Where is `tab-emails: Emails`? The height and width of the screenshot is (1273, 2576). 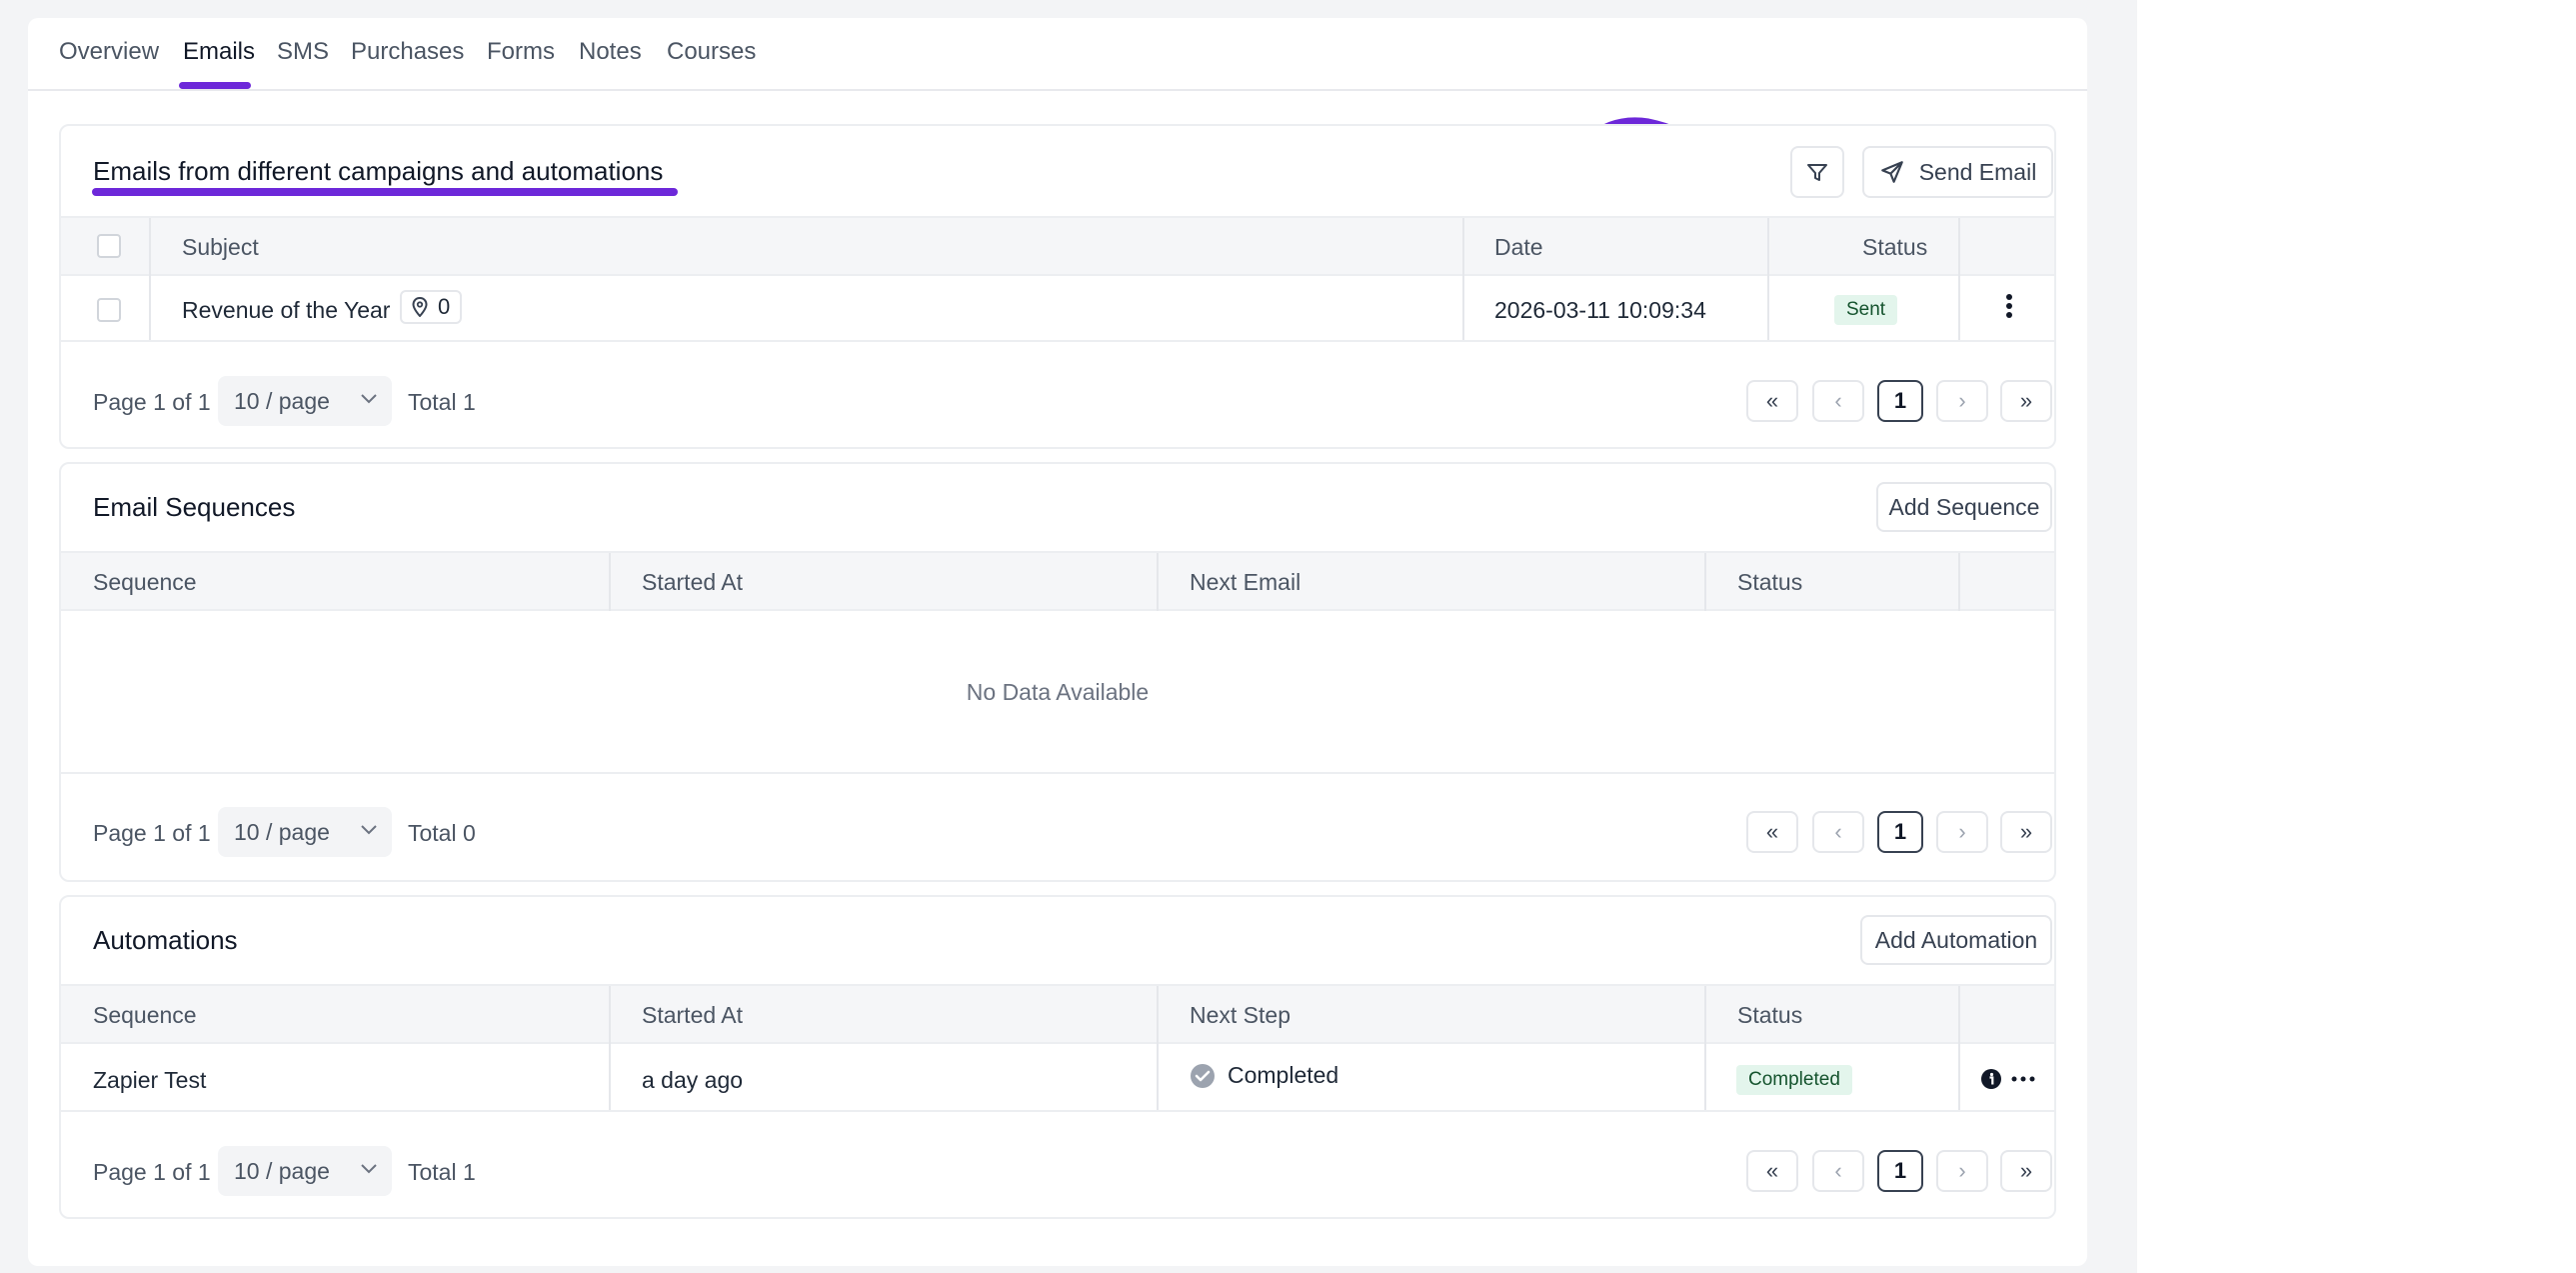
tab-emails: Emails is located at coordinates (219, 52).